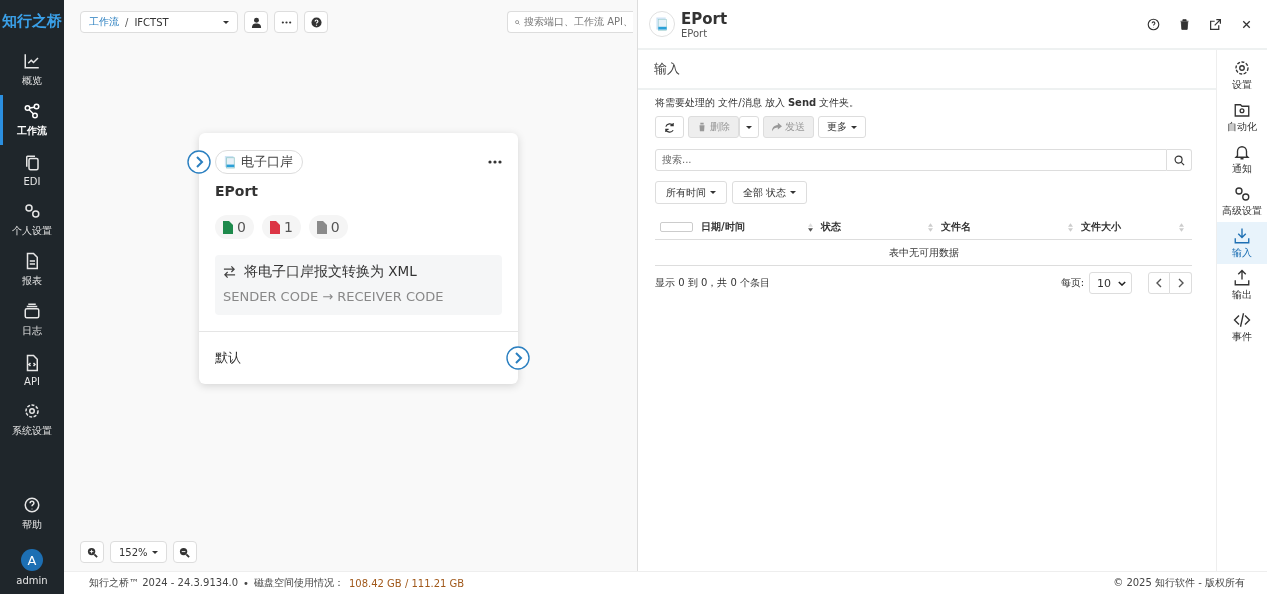 This screenshot has width=1267, height=594. What do you see at coordinates (151, 22) in the screenshot?
I see `breadcrumb-current: IFCTST` at bounding box center [151, 22].